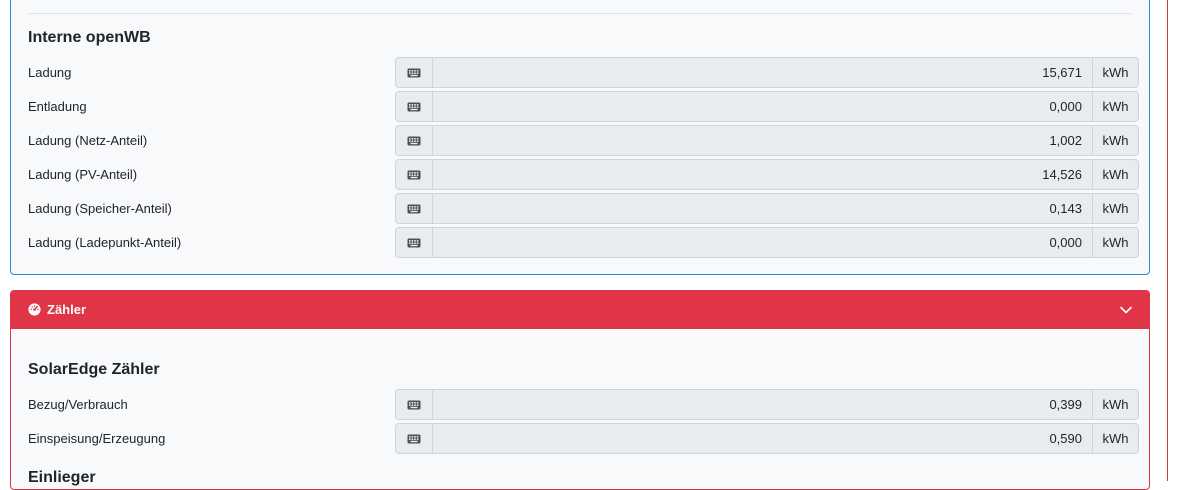 This screenshot has height=490, width=1181. I want to click on row-bezug: Bezug/Verbrauch 0,399 kWh, so click(580, 405).